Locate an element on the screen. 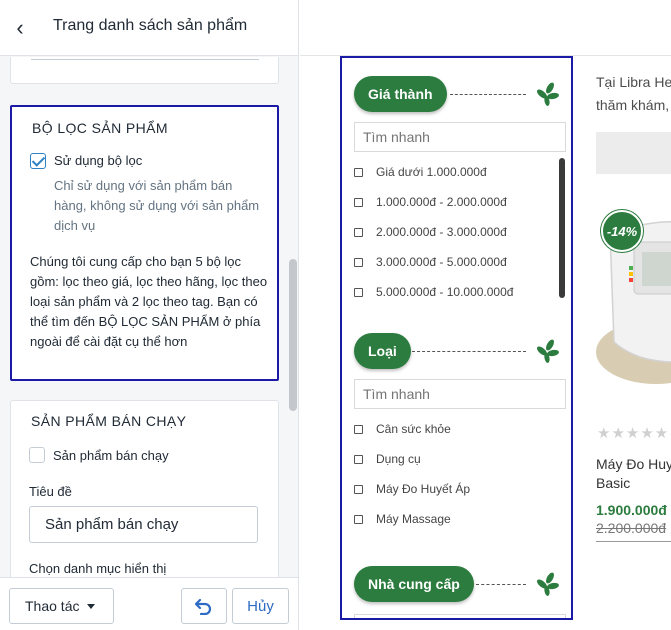 Image resolution: width=671 pixels, height=630 pixels. actions-label: Thao tác is located at coordinates (52, 606).